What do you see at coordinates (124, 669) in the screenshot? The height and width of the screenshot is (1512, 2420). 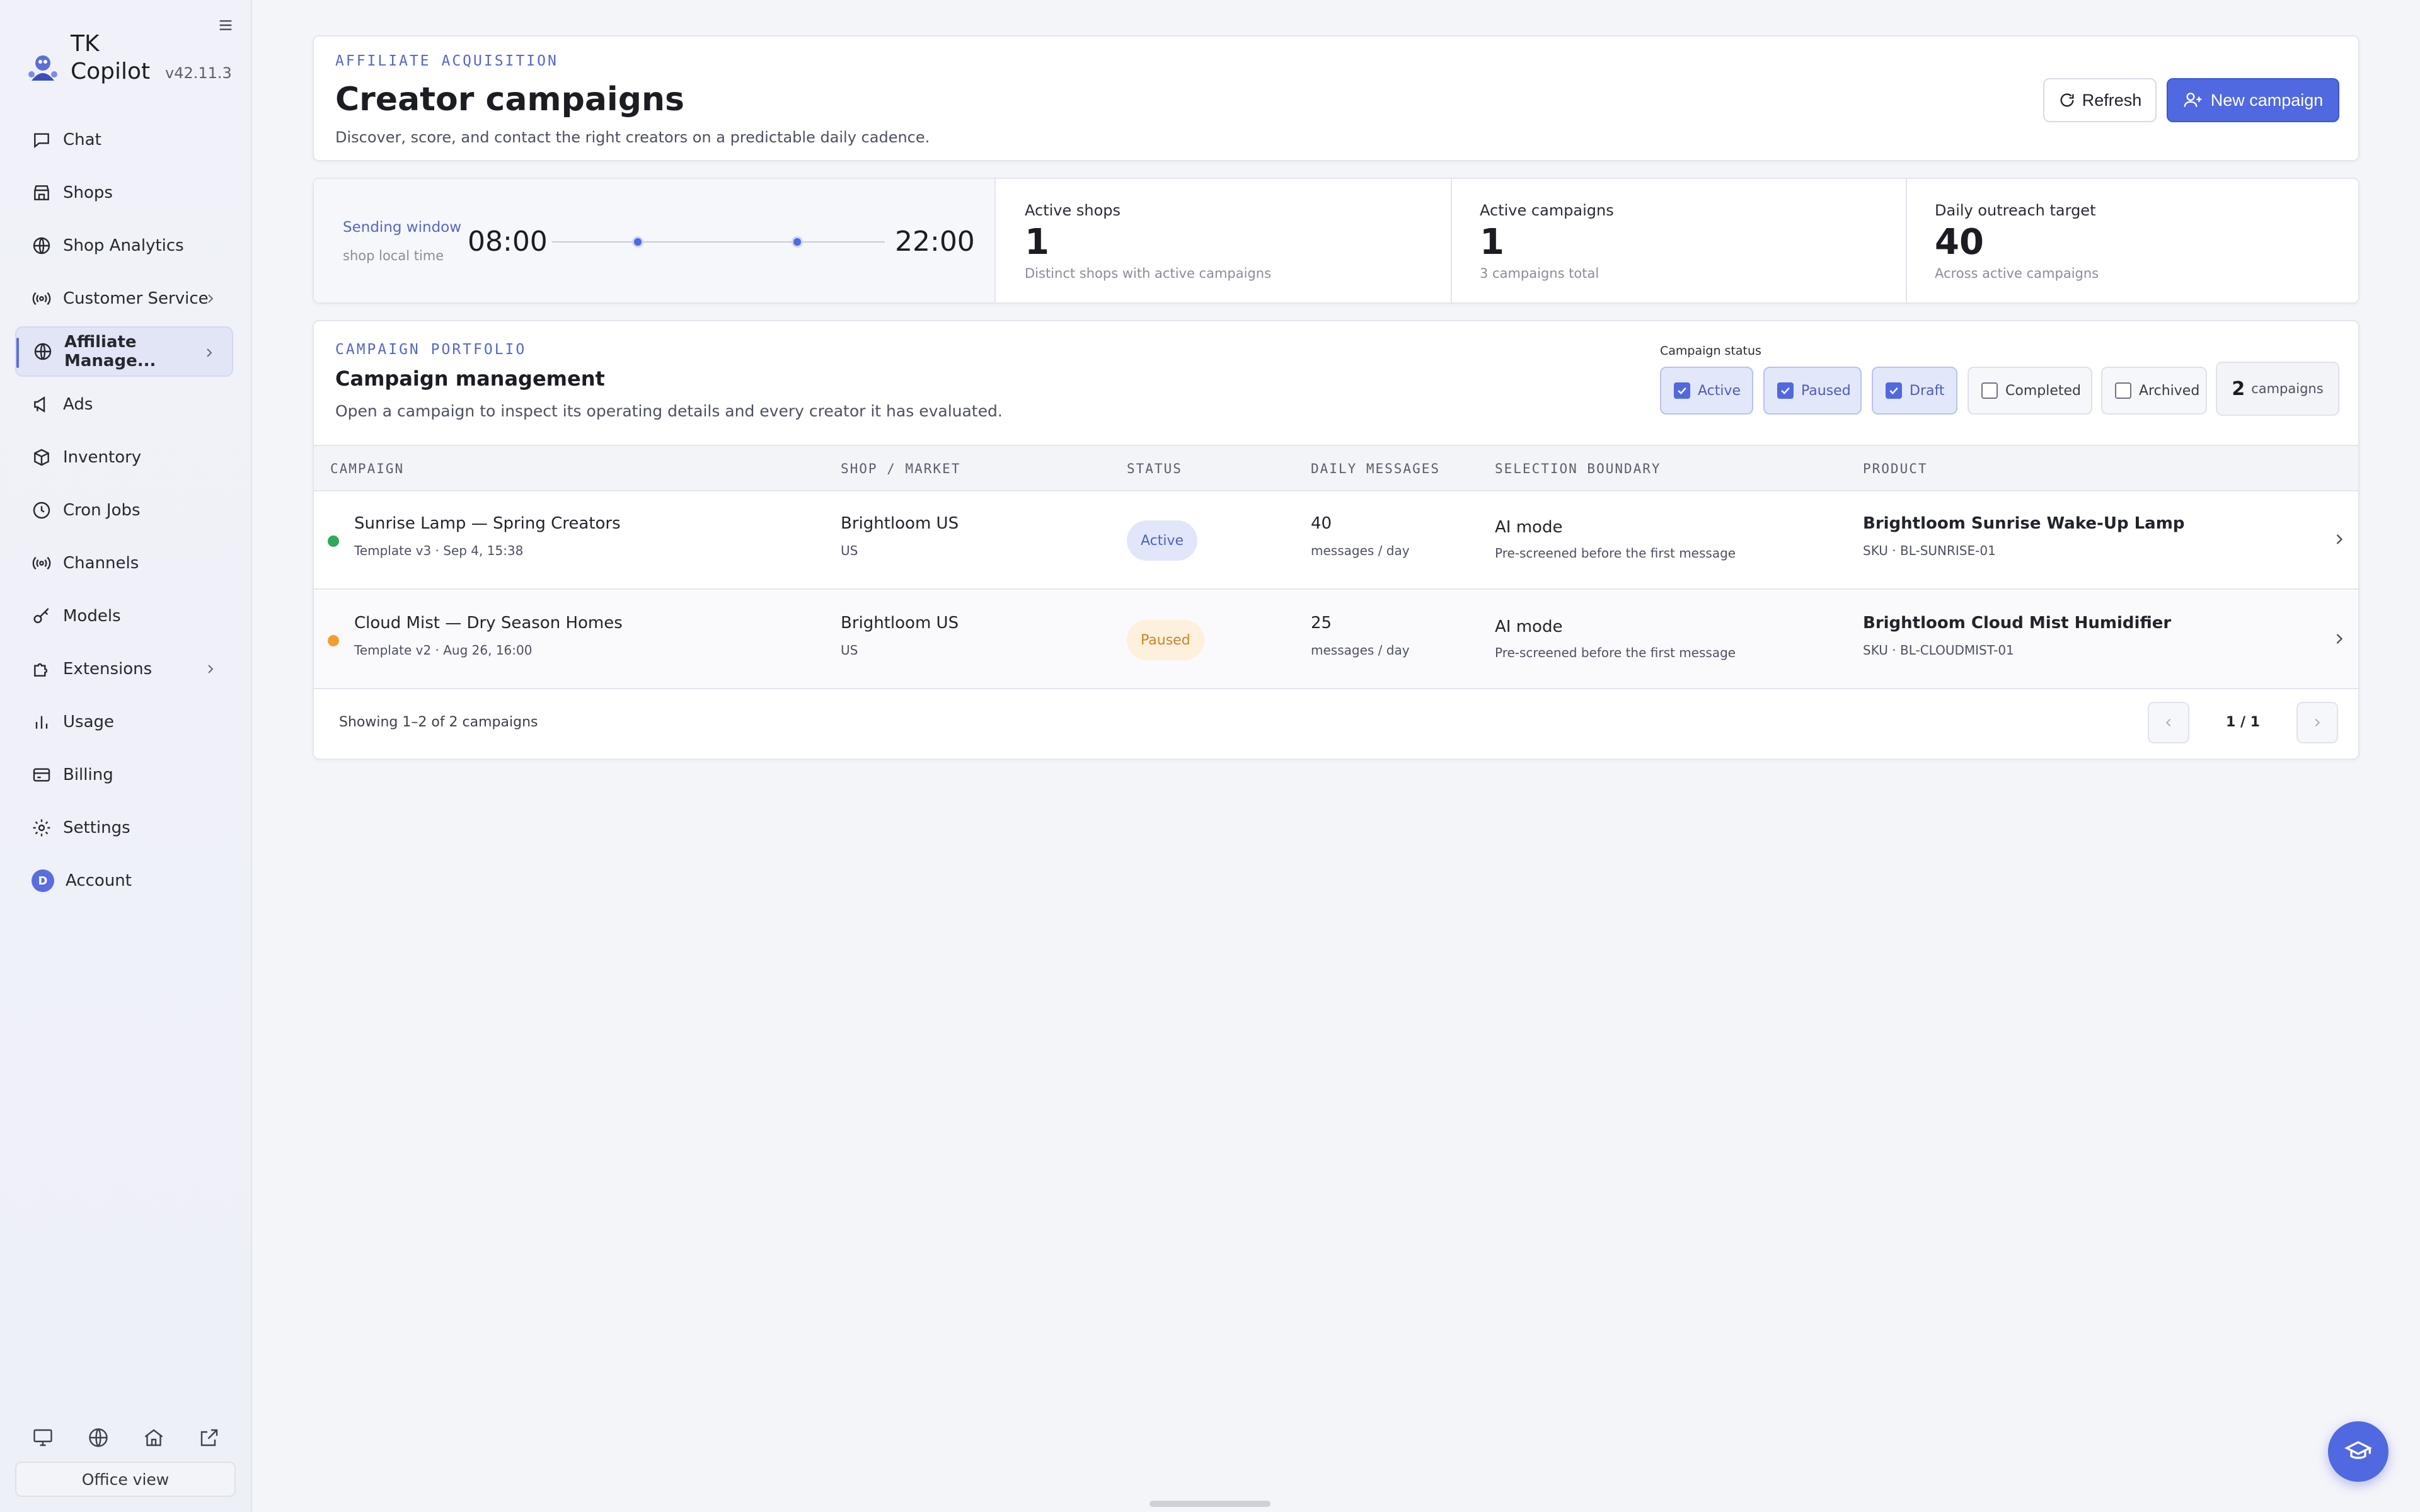 I see `sidebar-item-extensions: Extensions` at bounding box center [124, 669].